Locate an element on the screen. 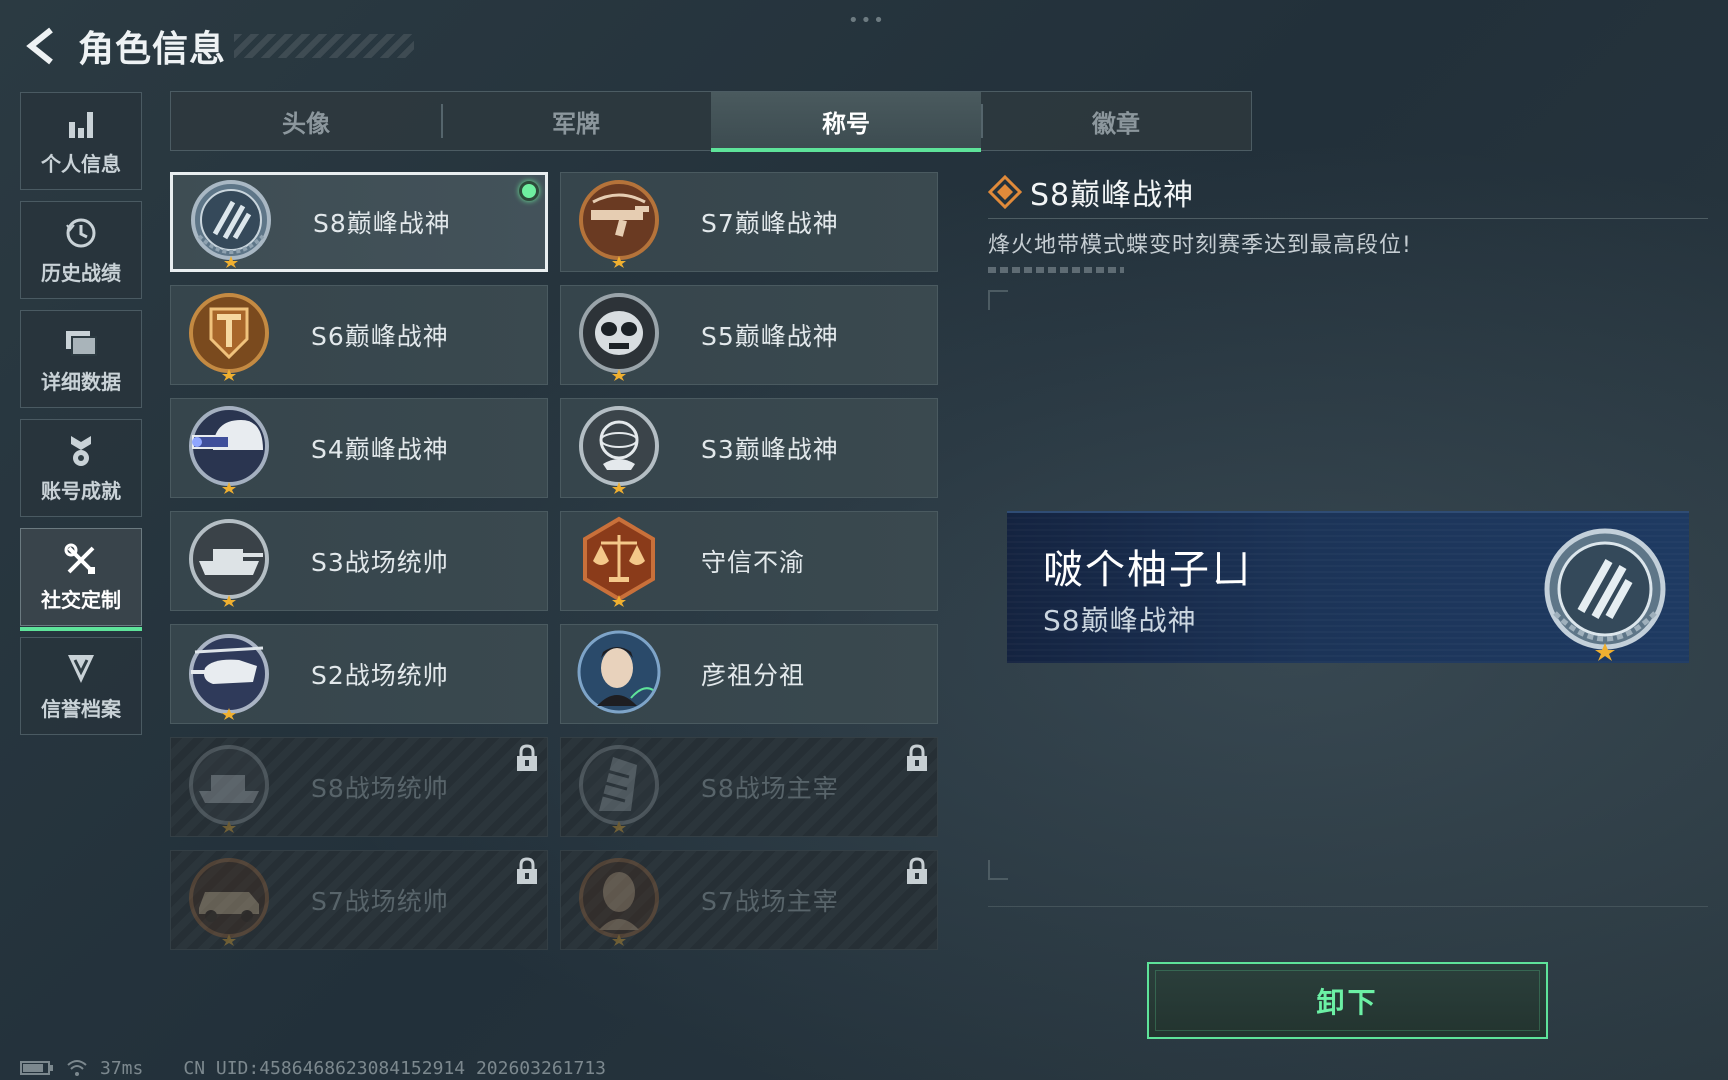 This screenshot has width=1728, height=1080. title-card-s7-commander: S7战场统帅 is located at coordinates (359, 900).